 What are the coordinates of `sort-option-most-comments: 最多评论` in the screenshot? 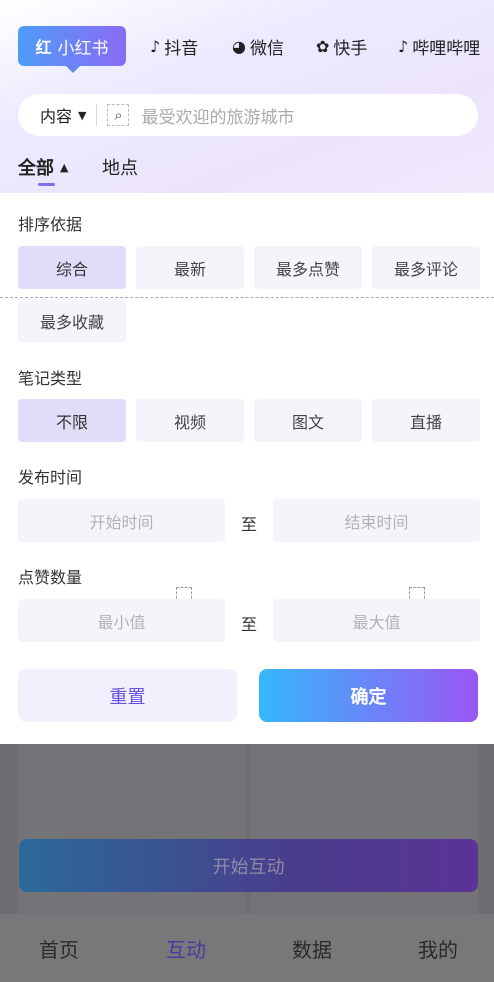 It's located at (426, 267).